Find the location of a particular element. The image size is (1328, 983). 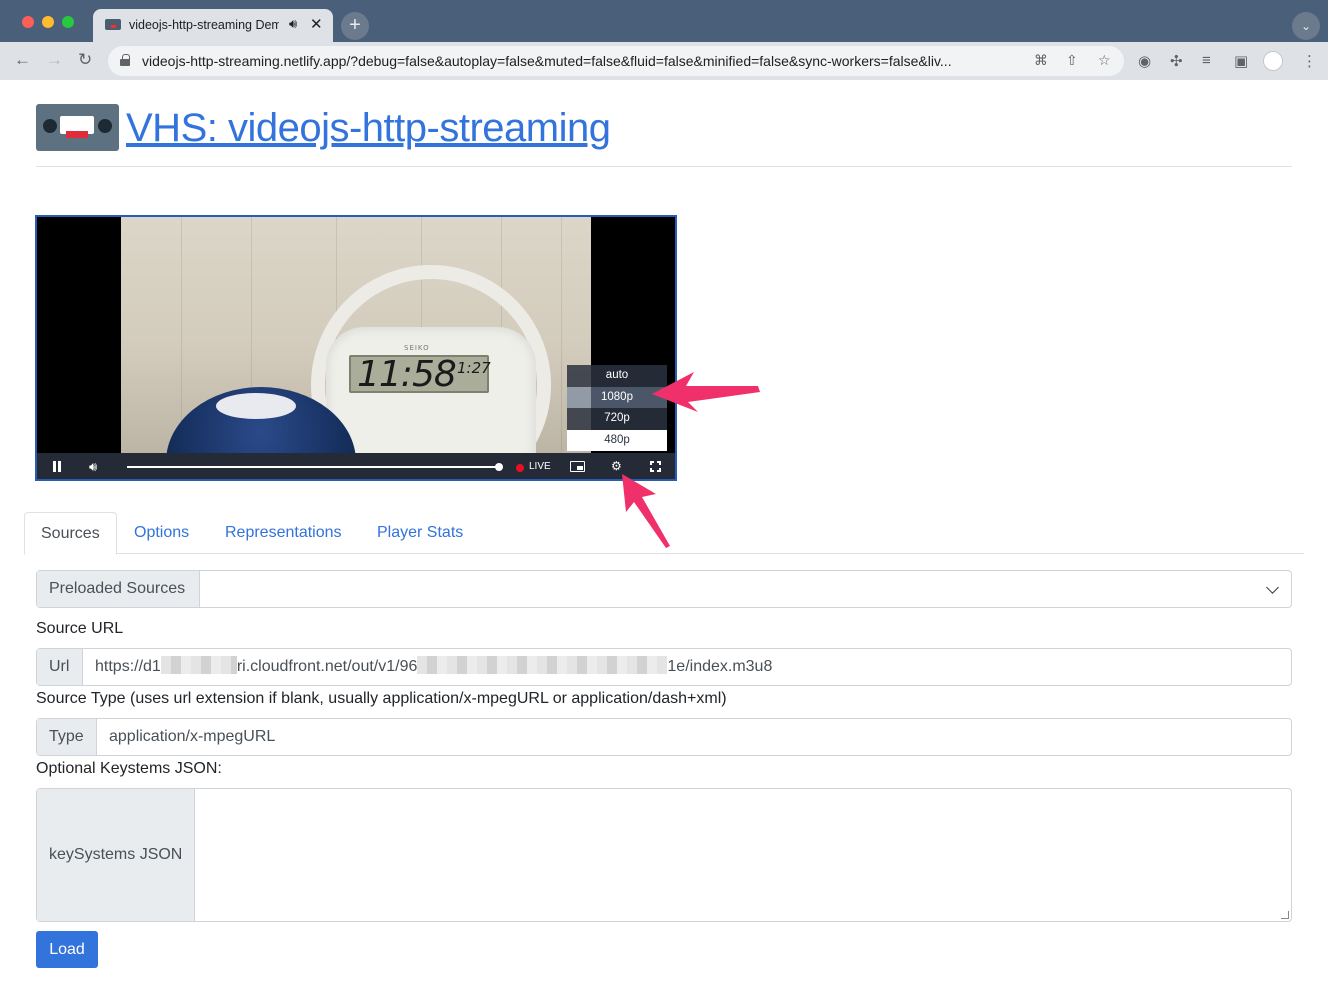

pause-icon is located at coordinates (54, 466).